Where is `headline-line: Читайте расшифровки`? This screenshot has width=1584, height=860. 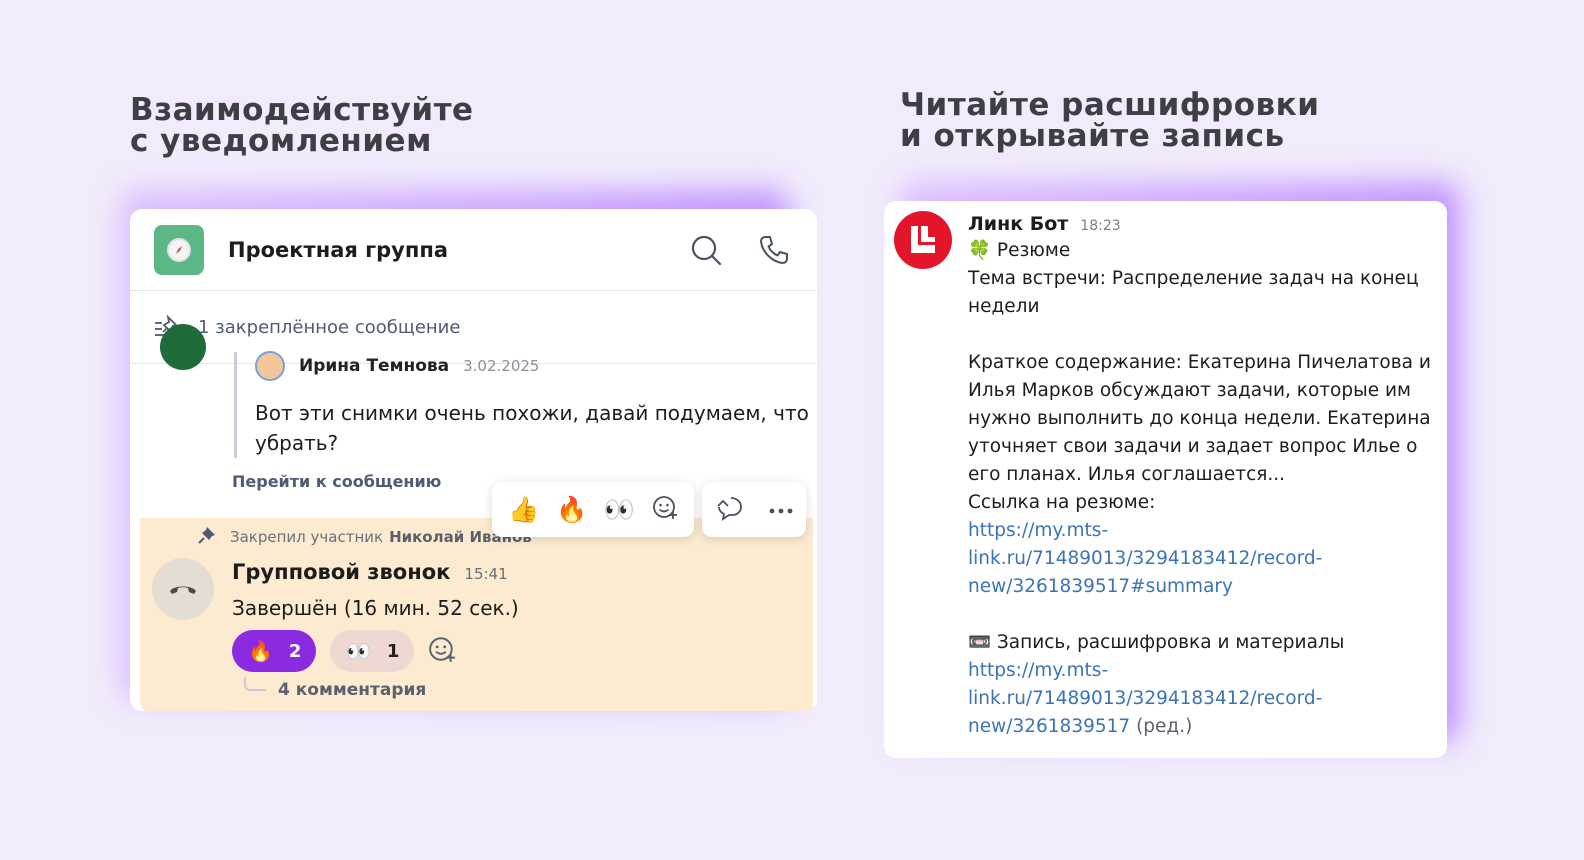 headline-line: Читайте расшифровки is located at coordinates (1110, 105).